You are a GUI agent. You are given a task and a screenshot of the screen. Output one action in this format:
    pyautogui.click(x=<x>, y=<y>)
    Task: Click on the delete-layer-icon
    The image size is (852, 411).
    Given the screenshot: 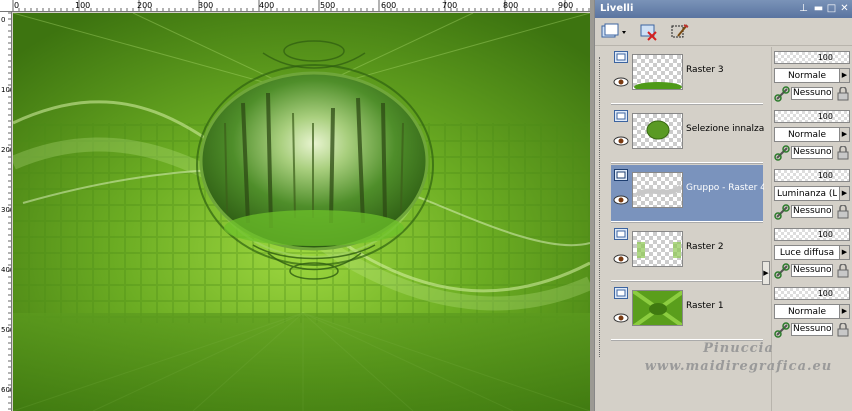 What is the action you would take?
    pyautogui.click(x=649, y=32)
    